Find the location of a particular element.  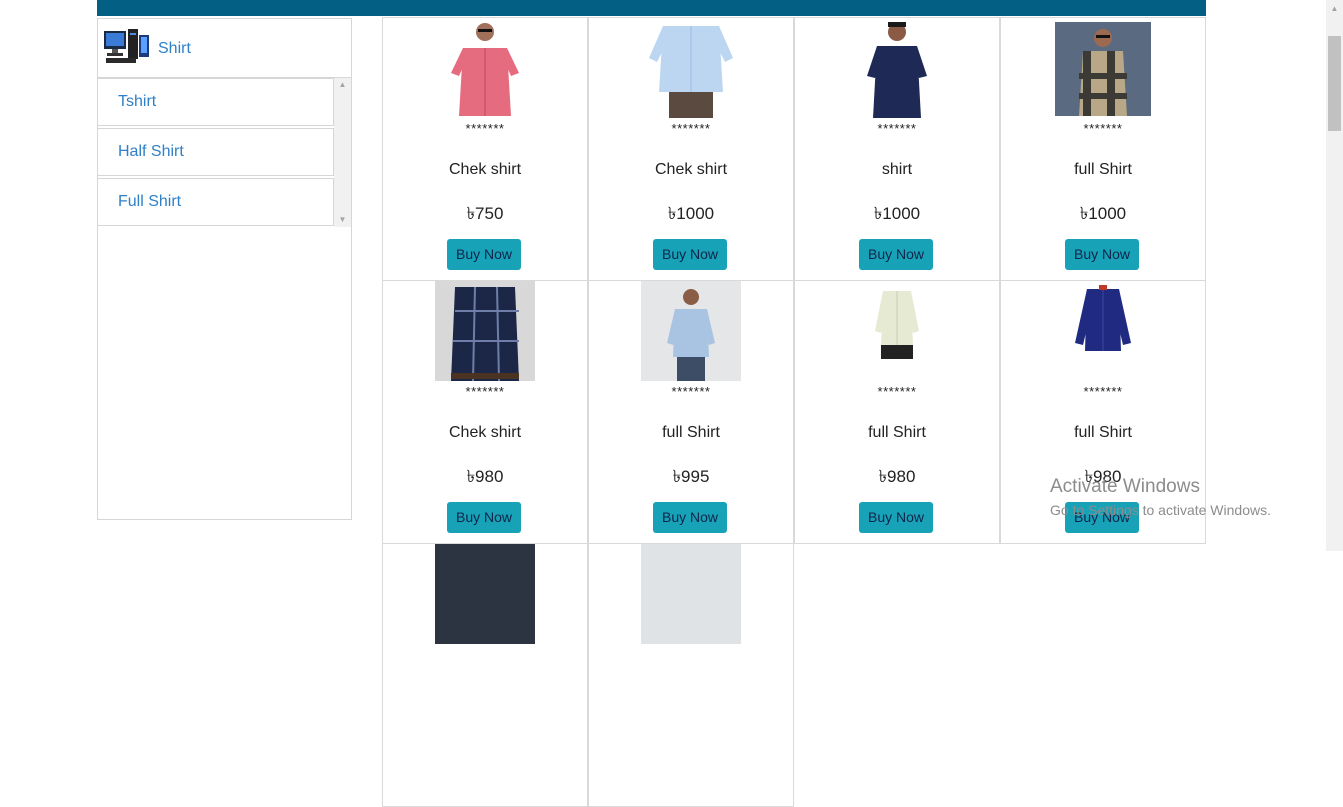

page-scrollbar: ▲ is located at coordinates (1334, 275).